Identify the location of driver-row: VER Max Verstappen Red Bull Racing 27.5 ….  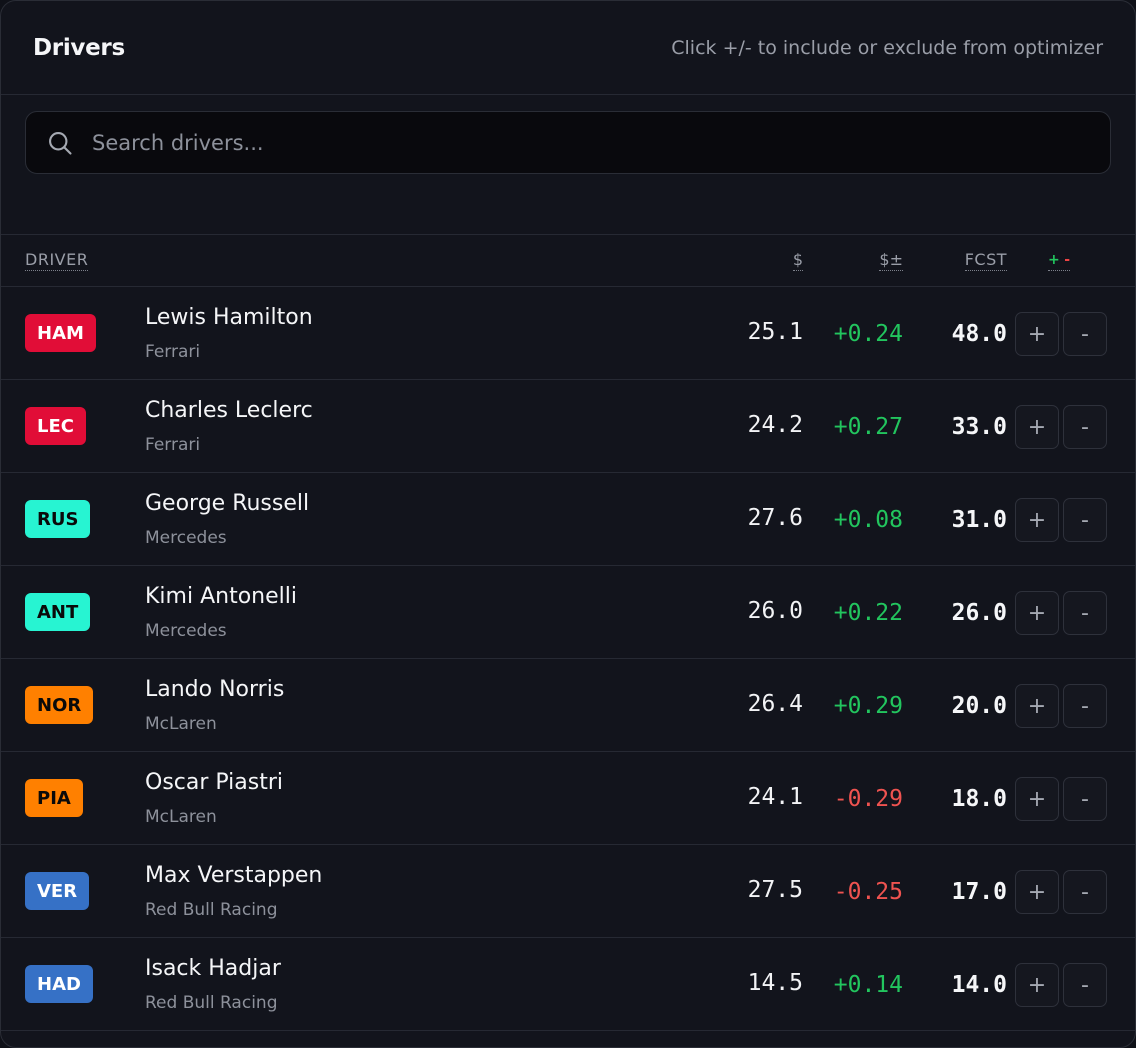
(568, 891).